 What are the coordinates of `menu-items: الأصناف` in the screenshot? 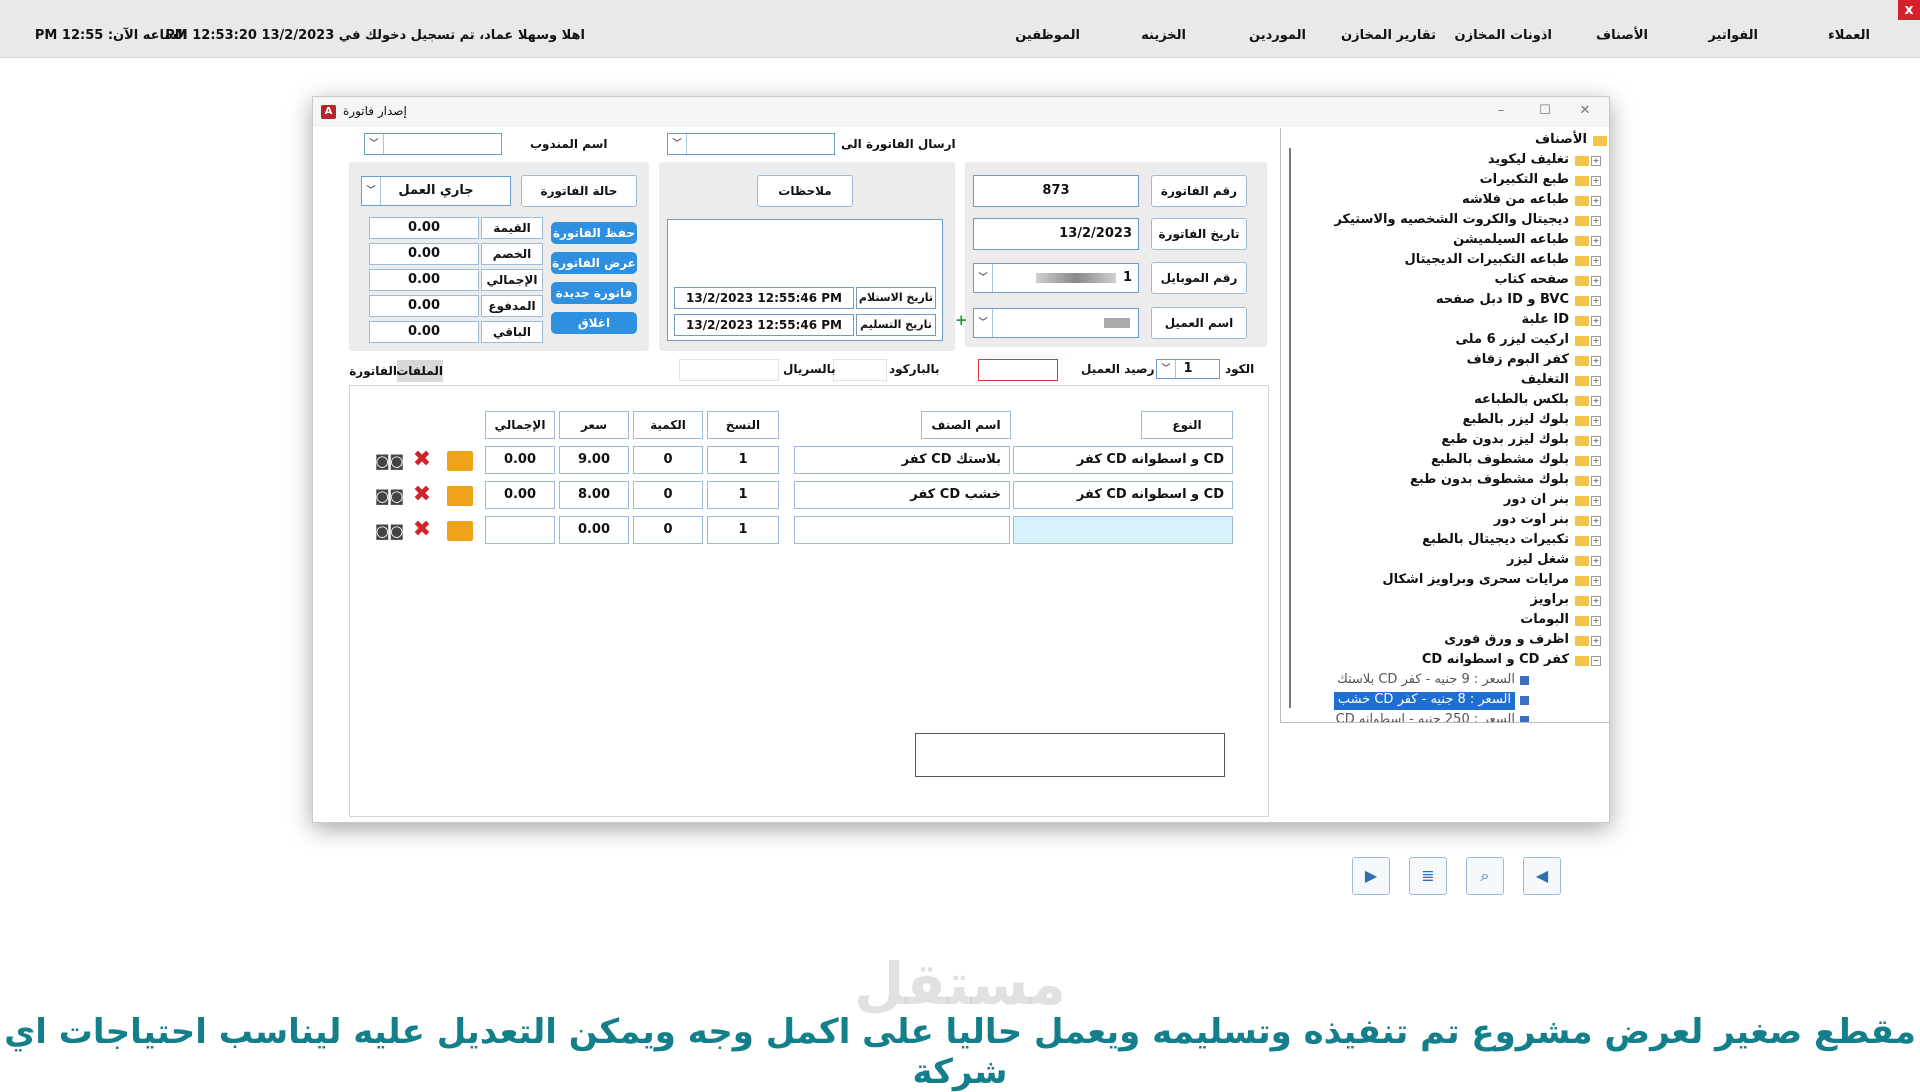 It's located at (1622, 35).